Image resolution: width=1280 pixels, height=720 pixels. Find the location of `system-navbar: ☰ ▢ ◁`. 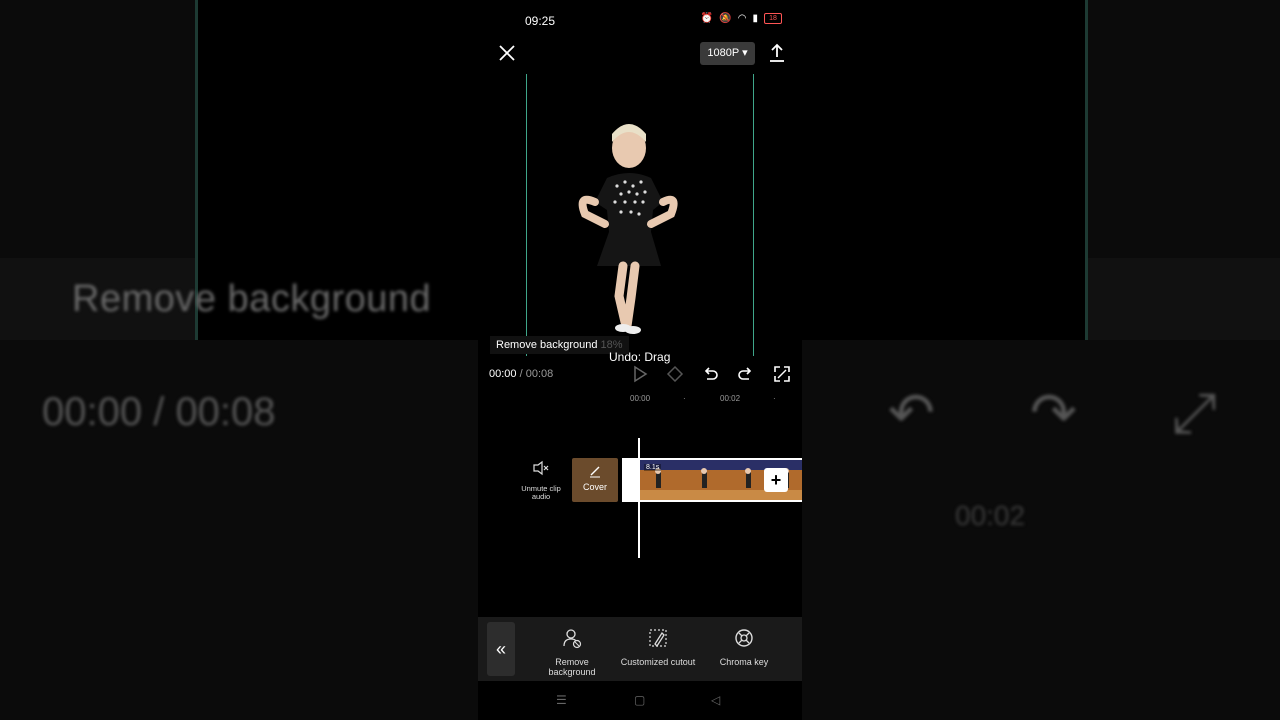

system-navbar: ☰ ▢ ◁ is located at coordinates (640, 700).